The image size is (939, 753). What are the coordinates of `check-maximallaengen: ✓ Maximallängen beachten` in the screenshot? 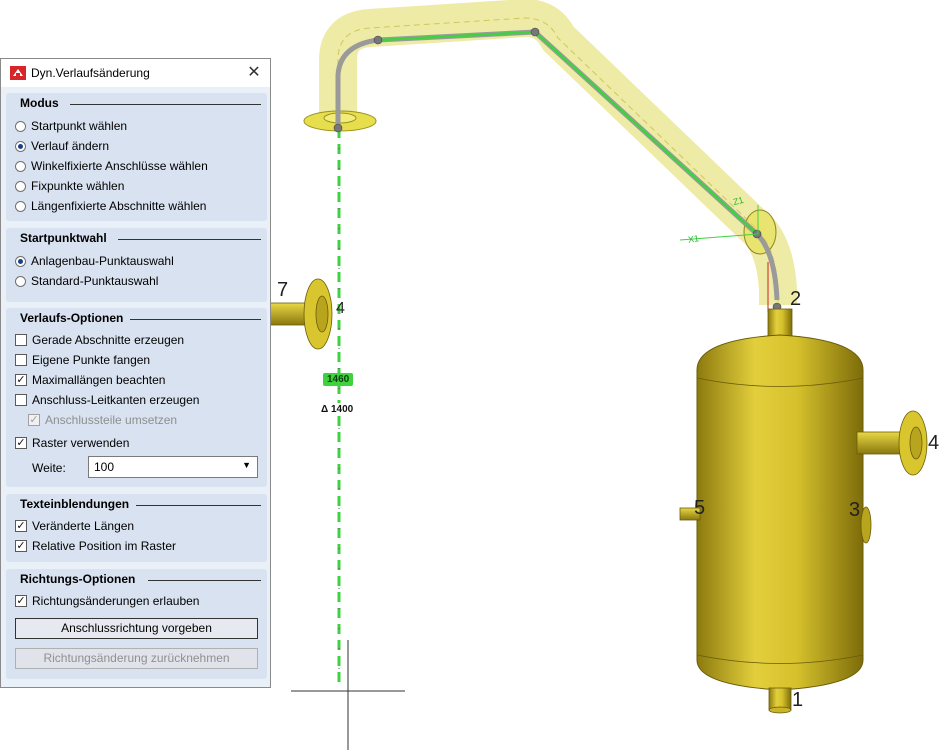 It's located at (90, 380).